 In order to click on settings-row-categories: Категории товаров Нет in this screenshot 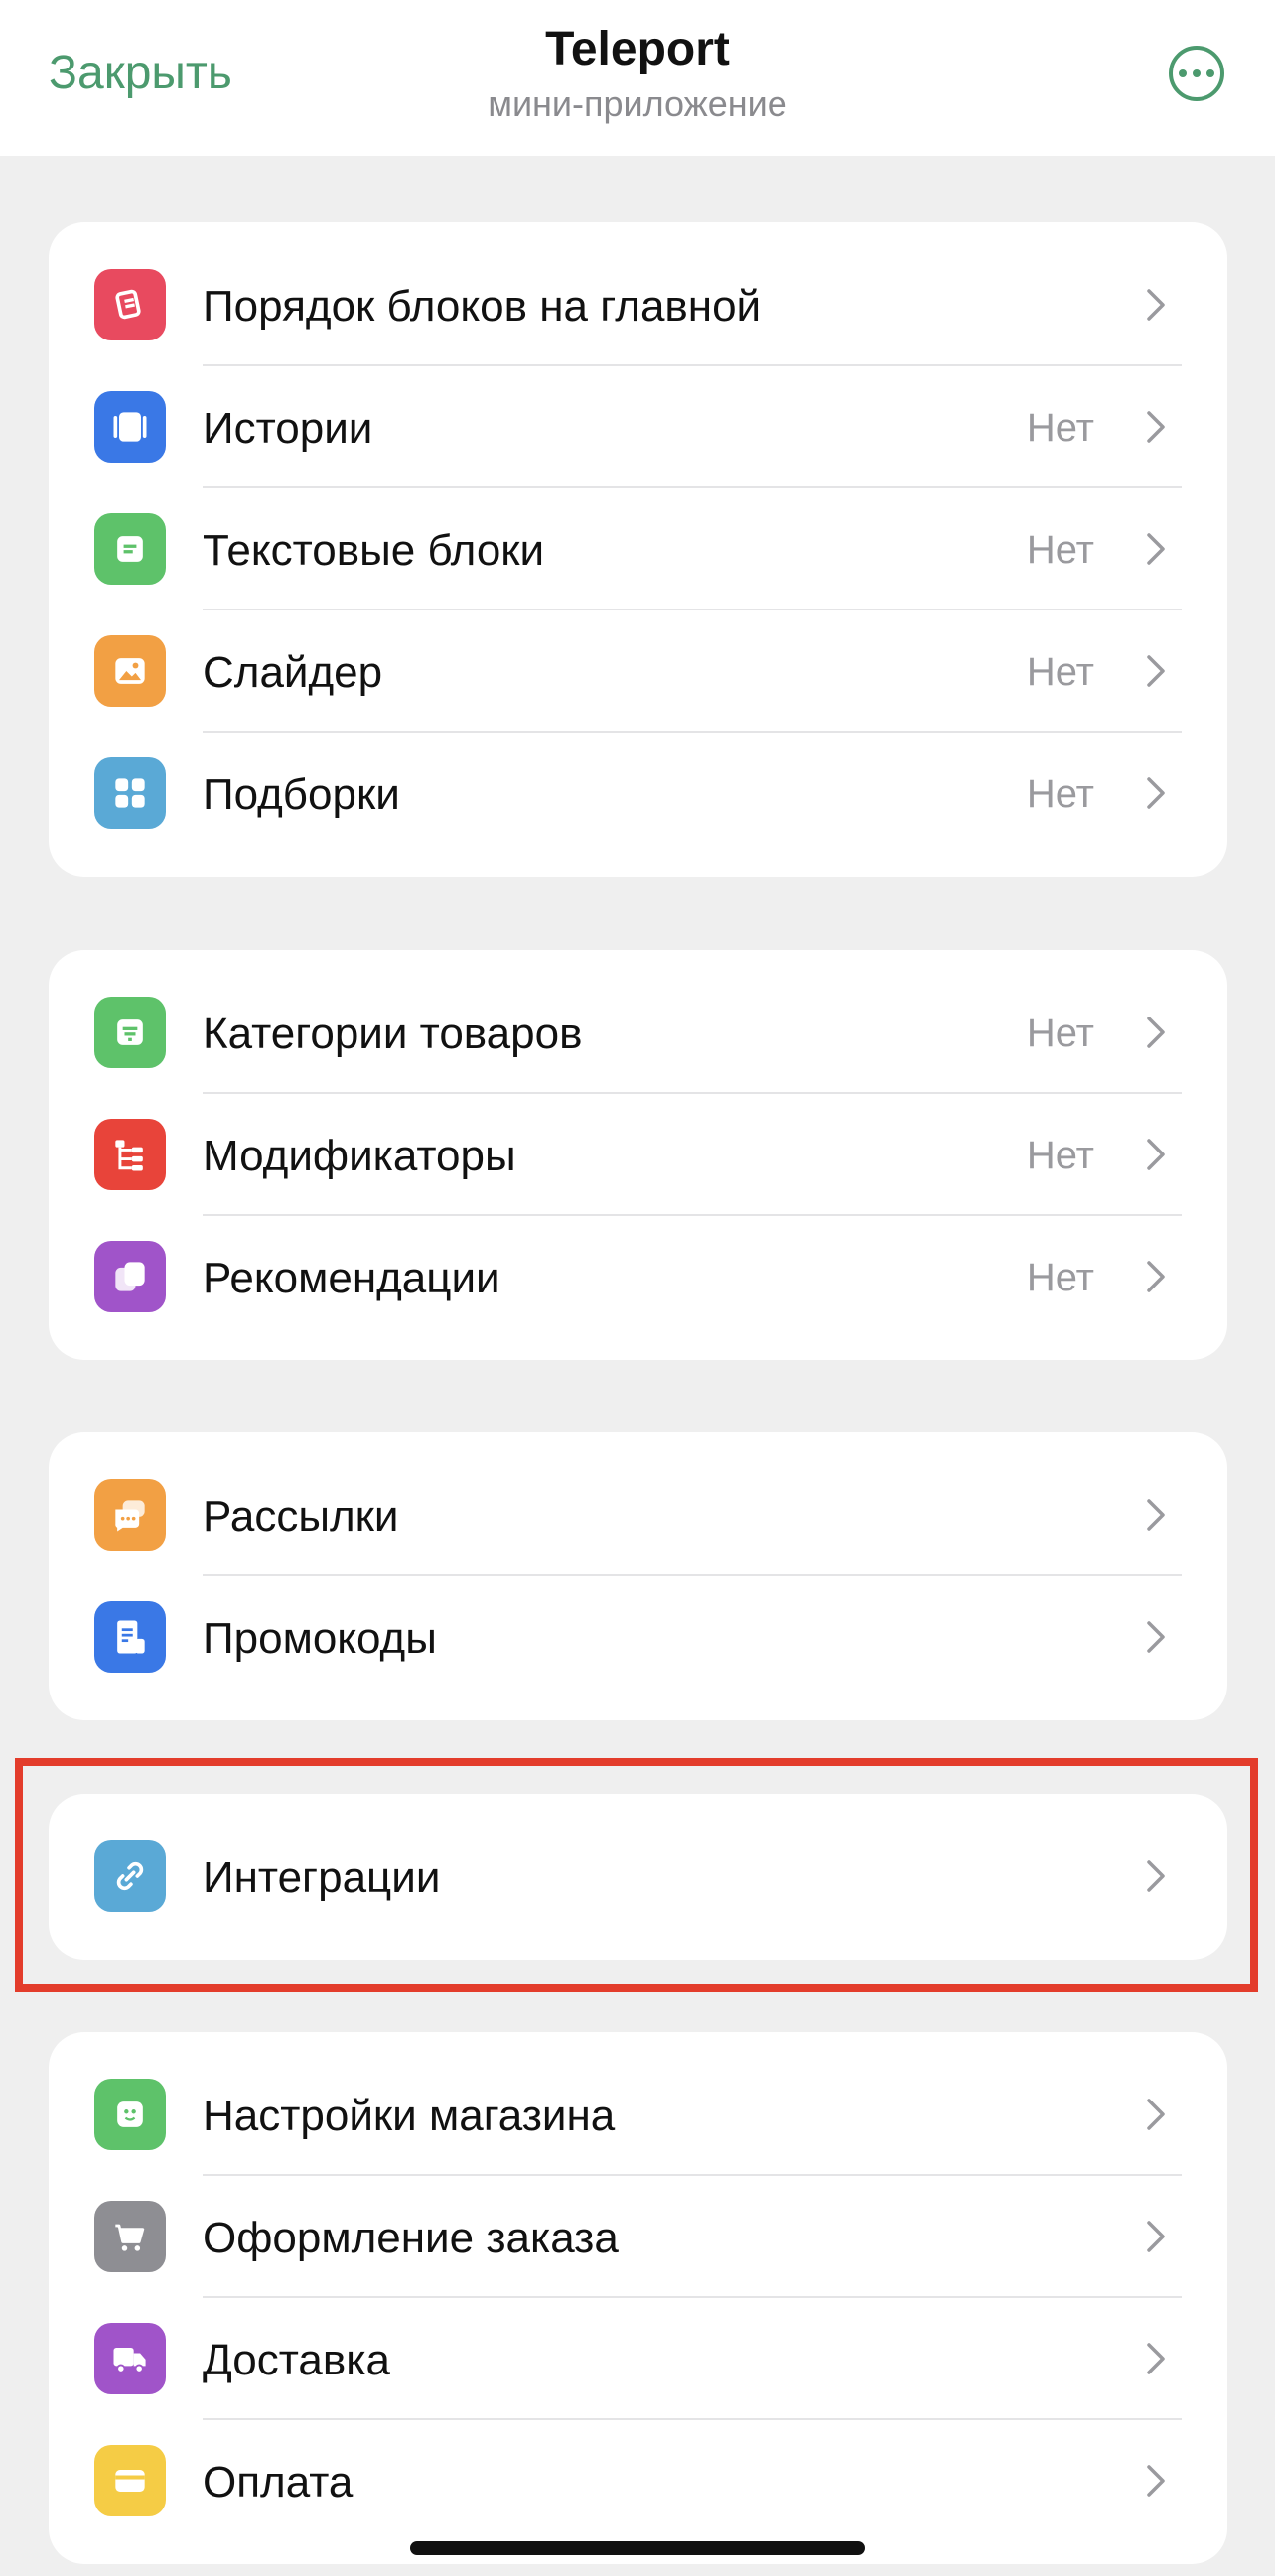, I will do `click(638, 1033)`.